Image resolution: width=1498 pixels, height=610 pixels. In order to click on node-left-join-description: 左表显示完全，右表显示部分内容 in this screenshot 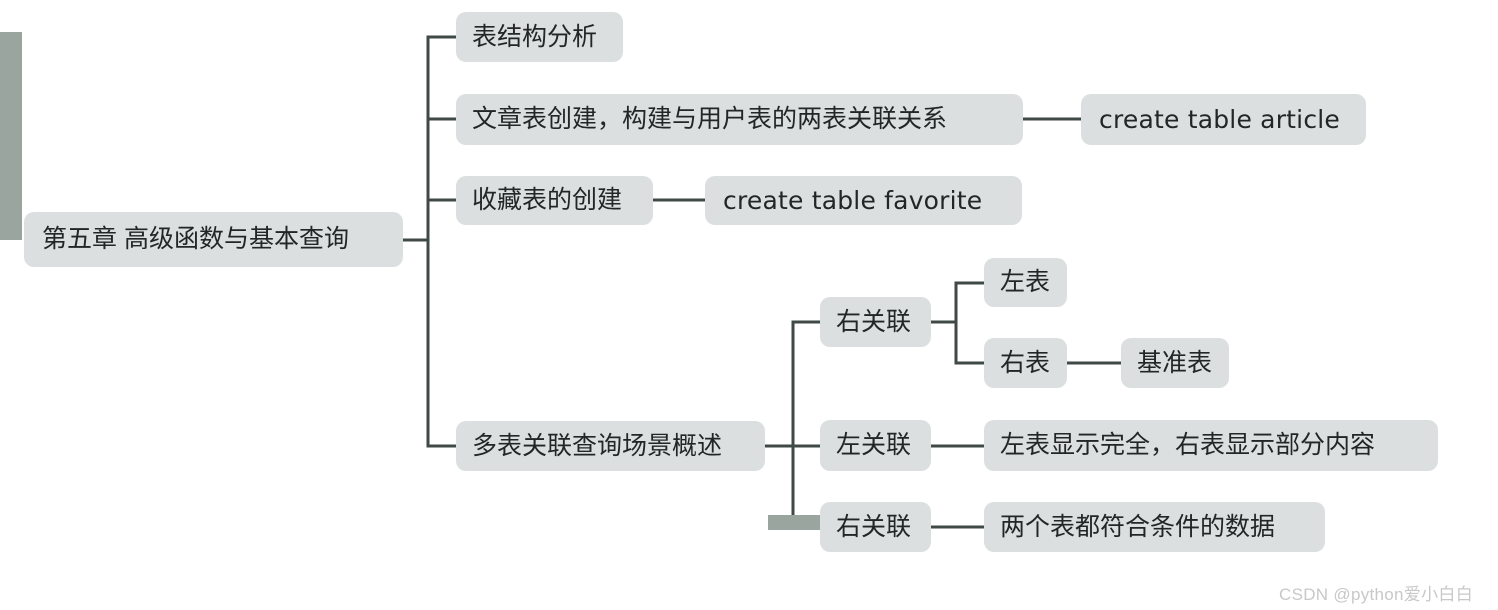, I will do `click(1211, 445)`.